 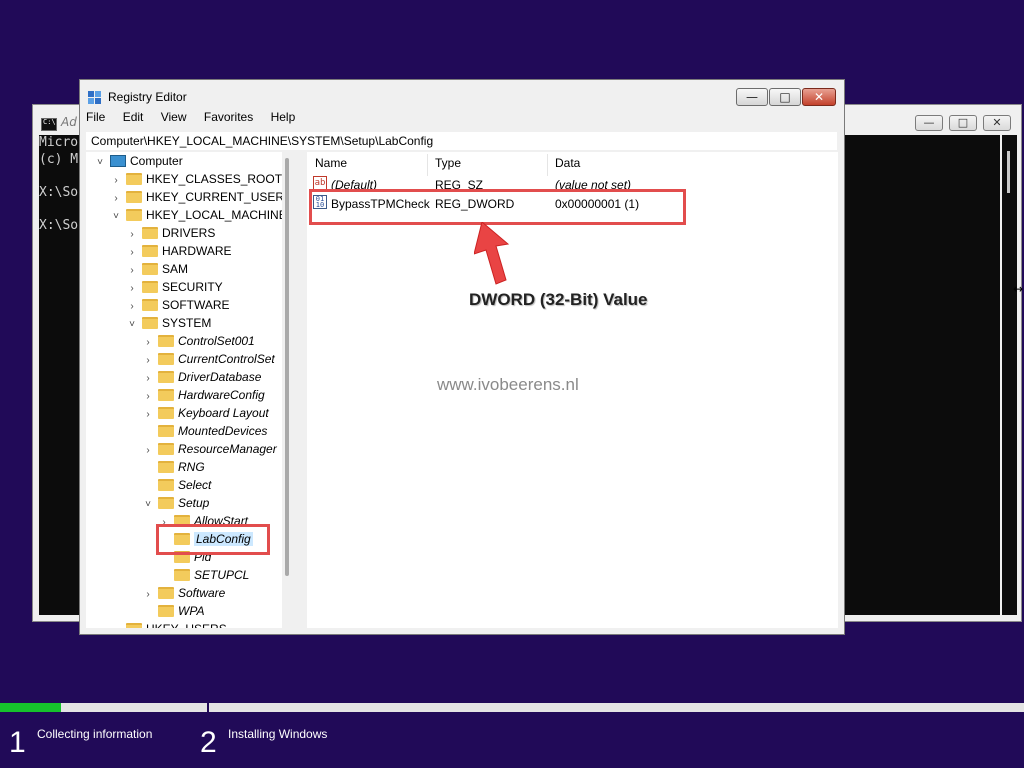 What do you see at coordinates (94, 97) in the screenshot?
I see `registry-editor-icon` at bounding box center [94, 97].